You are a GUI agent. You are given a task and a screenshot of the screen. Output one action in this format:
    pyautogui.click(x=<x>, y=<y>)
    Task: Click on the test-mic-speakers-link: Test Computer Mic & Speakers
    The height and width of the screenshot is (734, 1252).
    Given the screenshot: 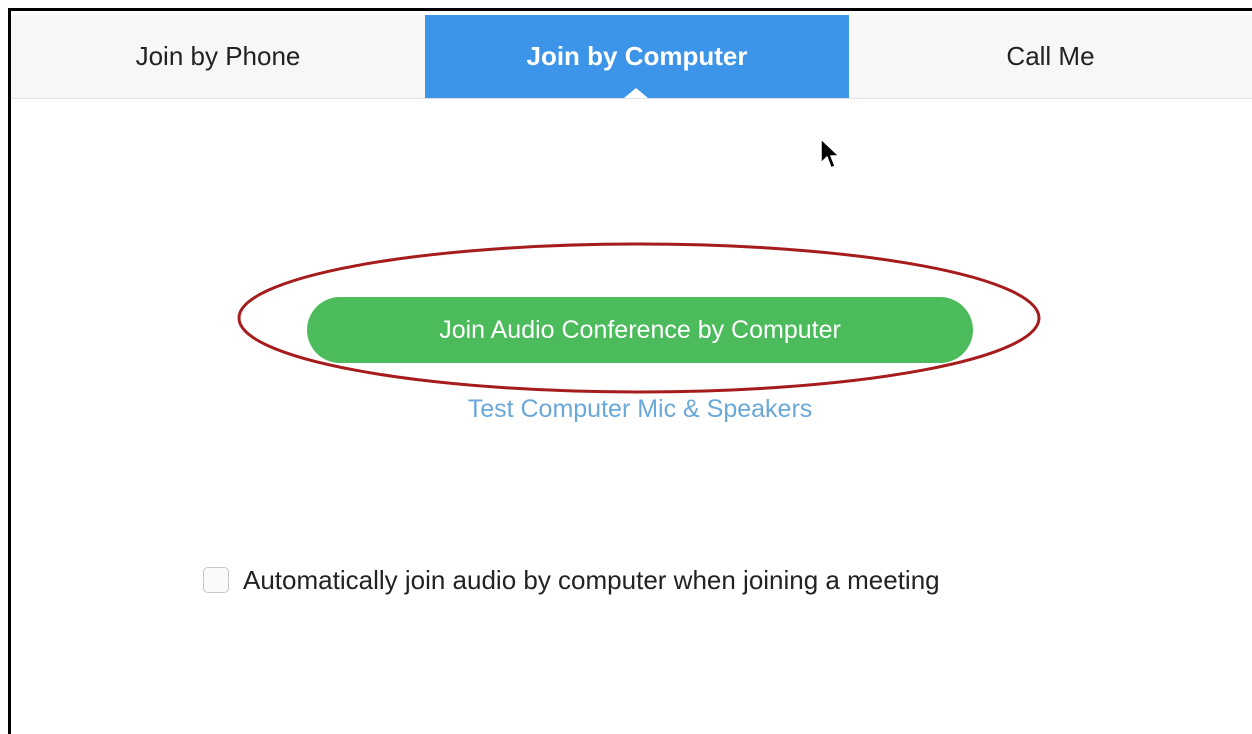 What is the action you would take?
    pyautogui.click(x=640, y=409)
    